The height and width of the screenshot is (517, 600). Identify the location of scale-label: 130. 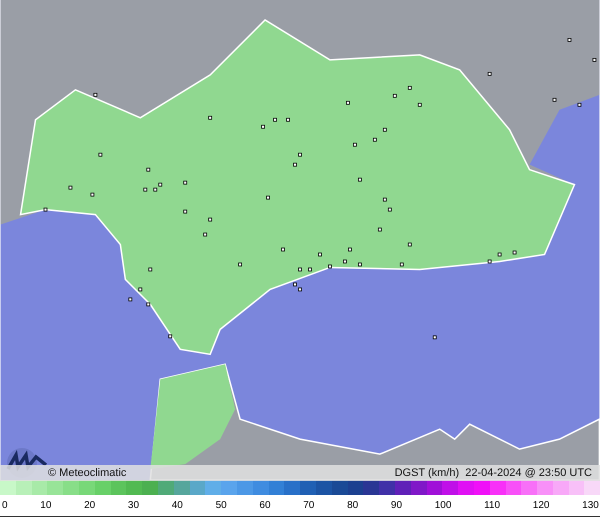
(590, 505).